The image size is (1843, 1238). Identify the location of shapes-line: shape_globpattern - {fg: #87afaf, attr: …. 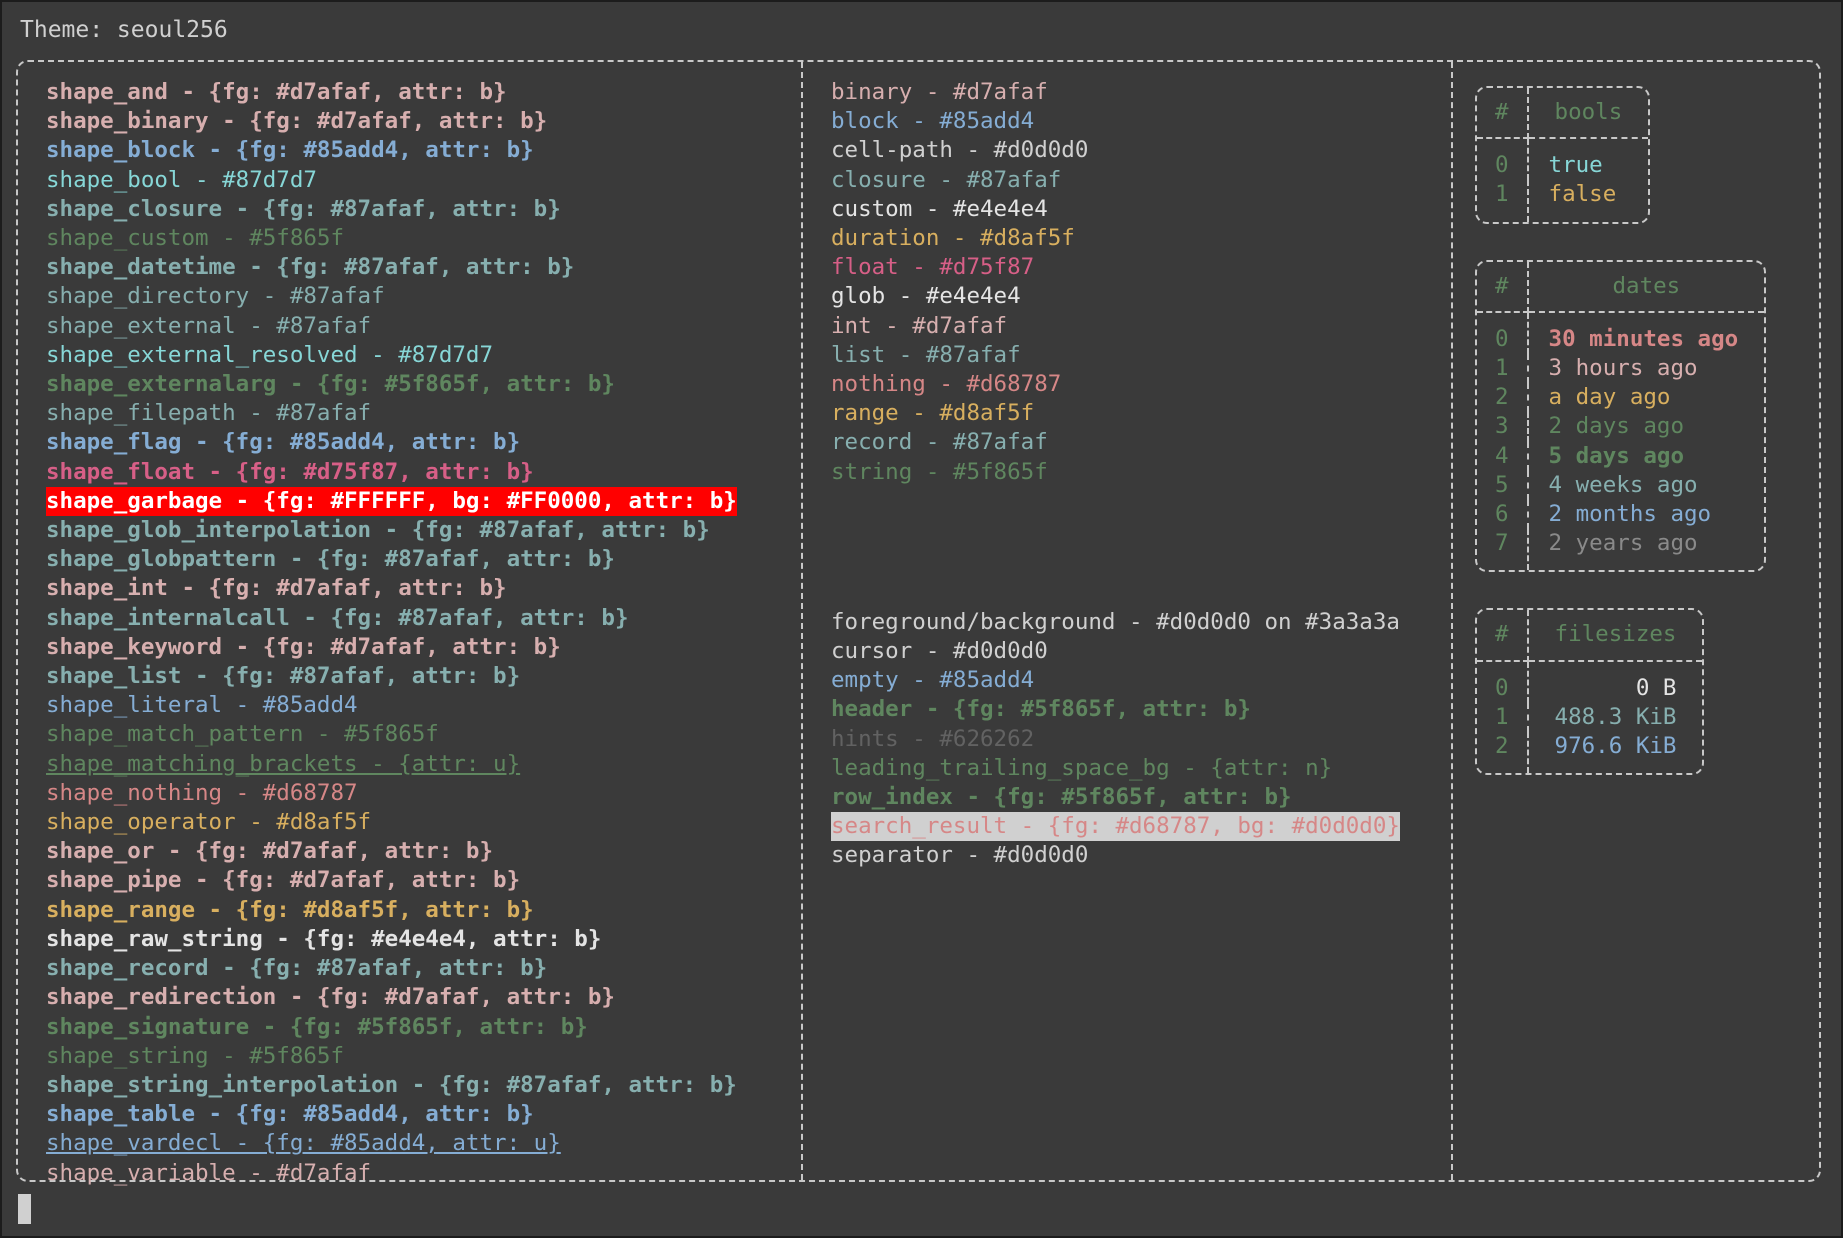
(330, 559).